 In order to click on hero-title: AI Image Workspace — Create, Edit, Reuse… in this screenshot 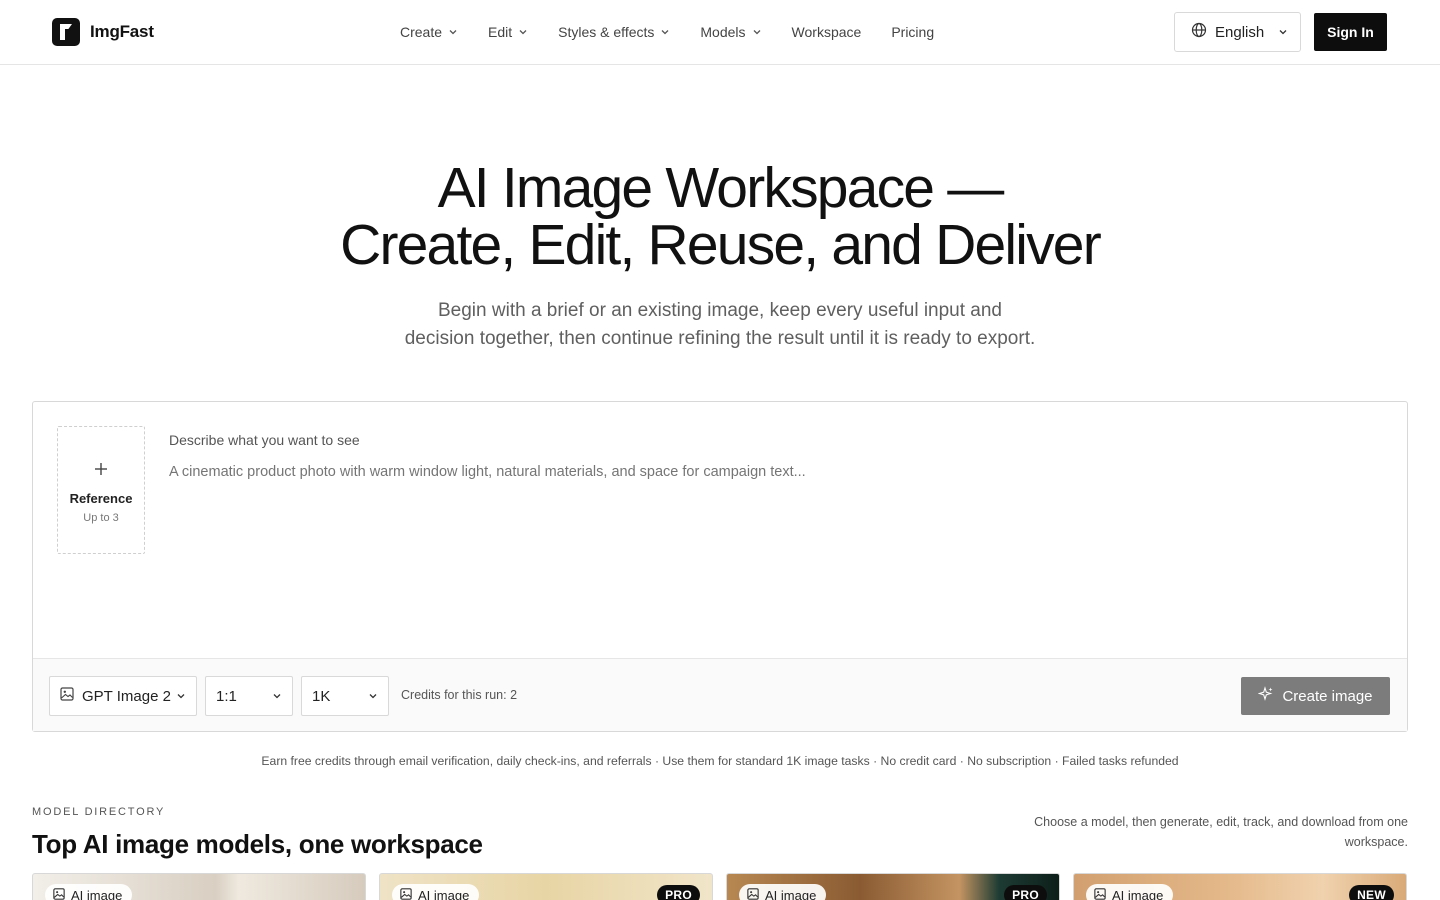, I will do `click(720, 217)`.